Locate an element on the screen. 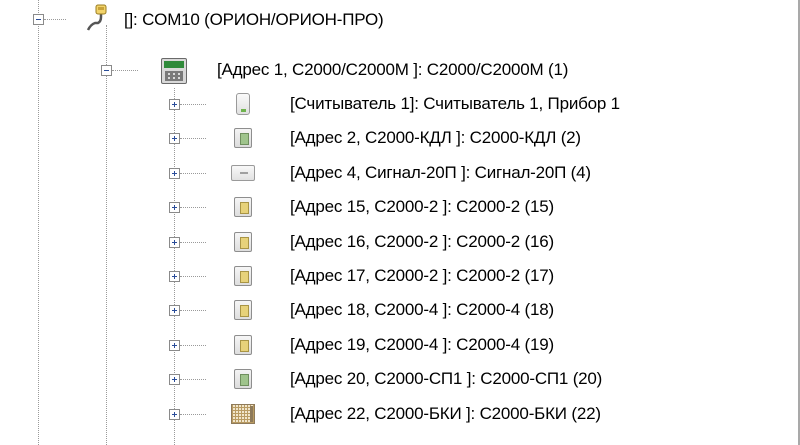 Image resolution: width=800 pixels, height=445 pixels. com-port-icon is located at coordinates (96, 17).